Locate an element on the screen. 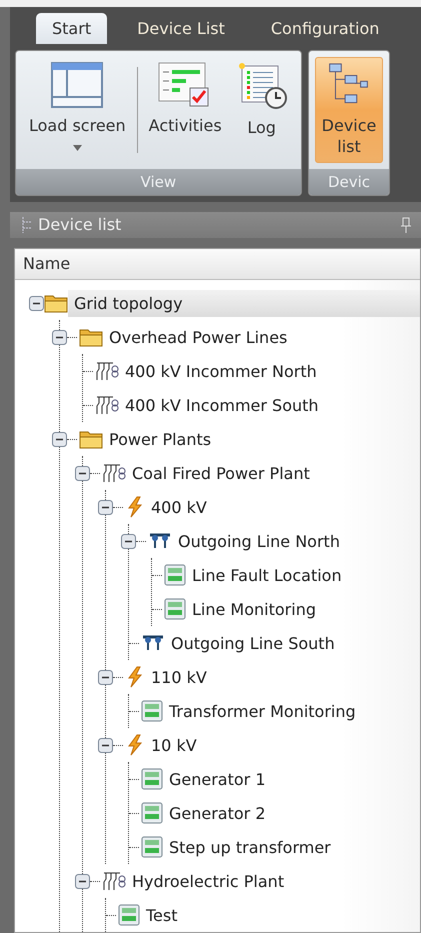 The width and height of the screenshot is (421, 933). tree-item: Generator 1 is located at coordinates (217, 779).